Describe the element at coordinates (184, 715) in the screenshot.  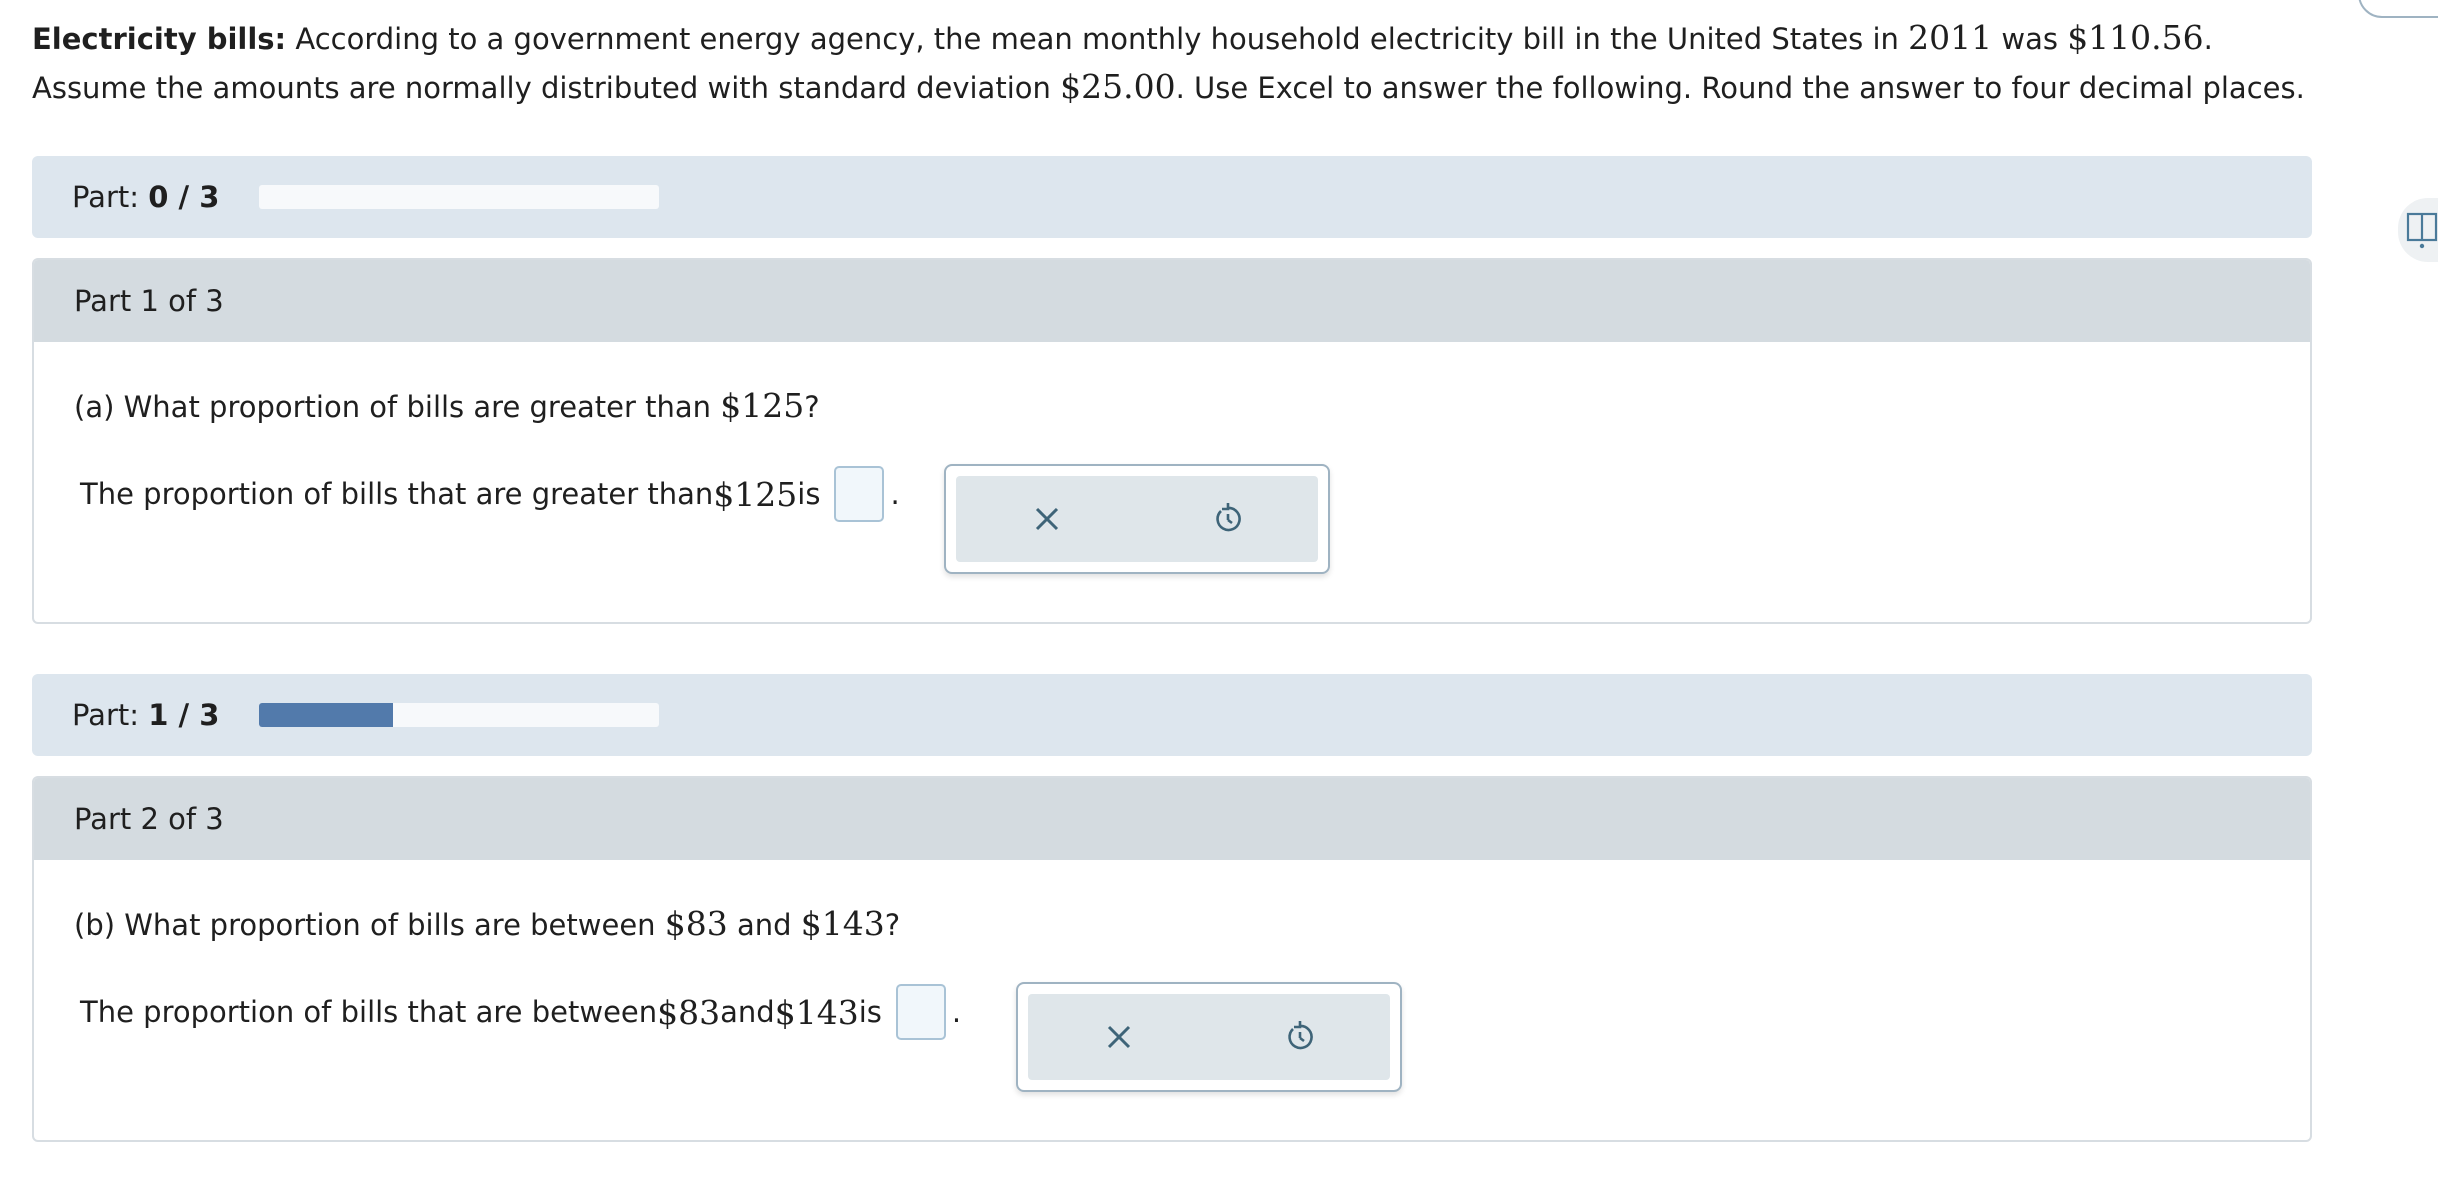
I see `progress-value: 1 / 3` at that location.